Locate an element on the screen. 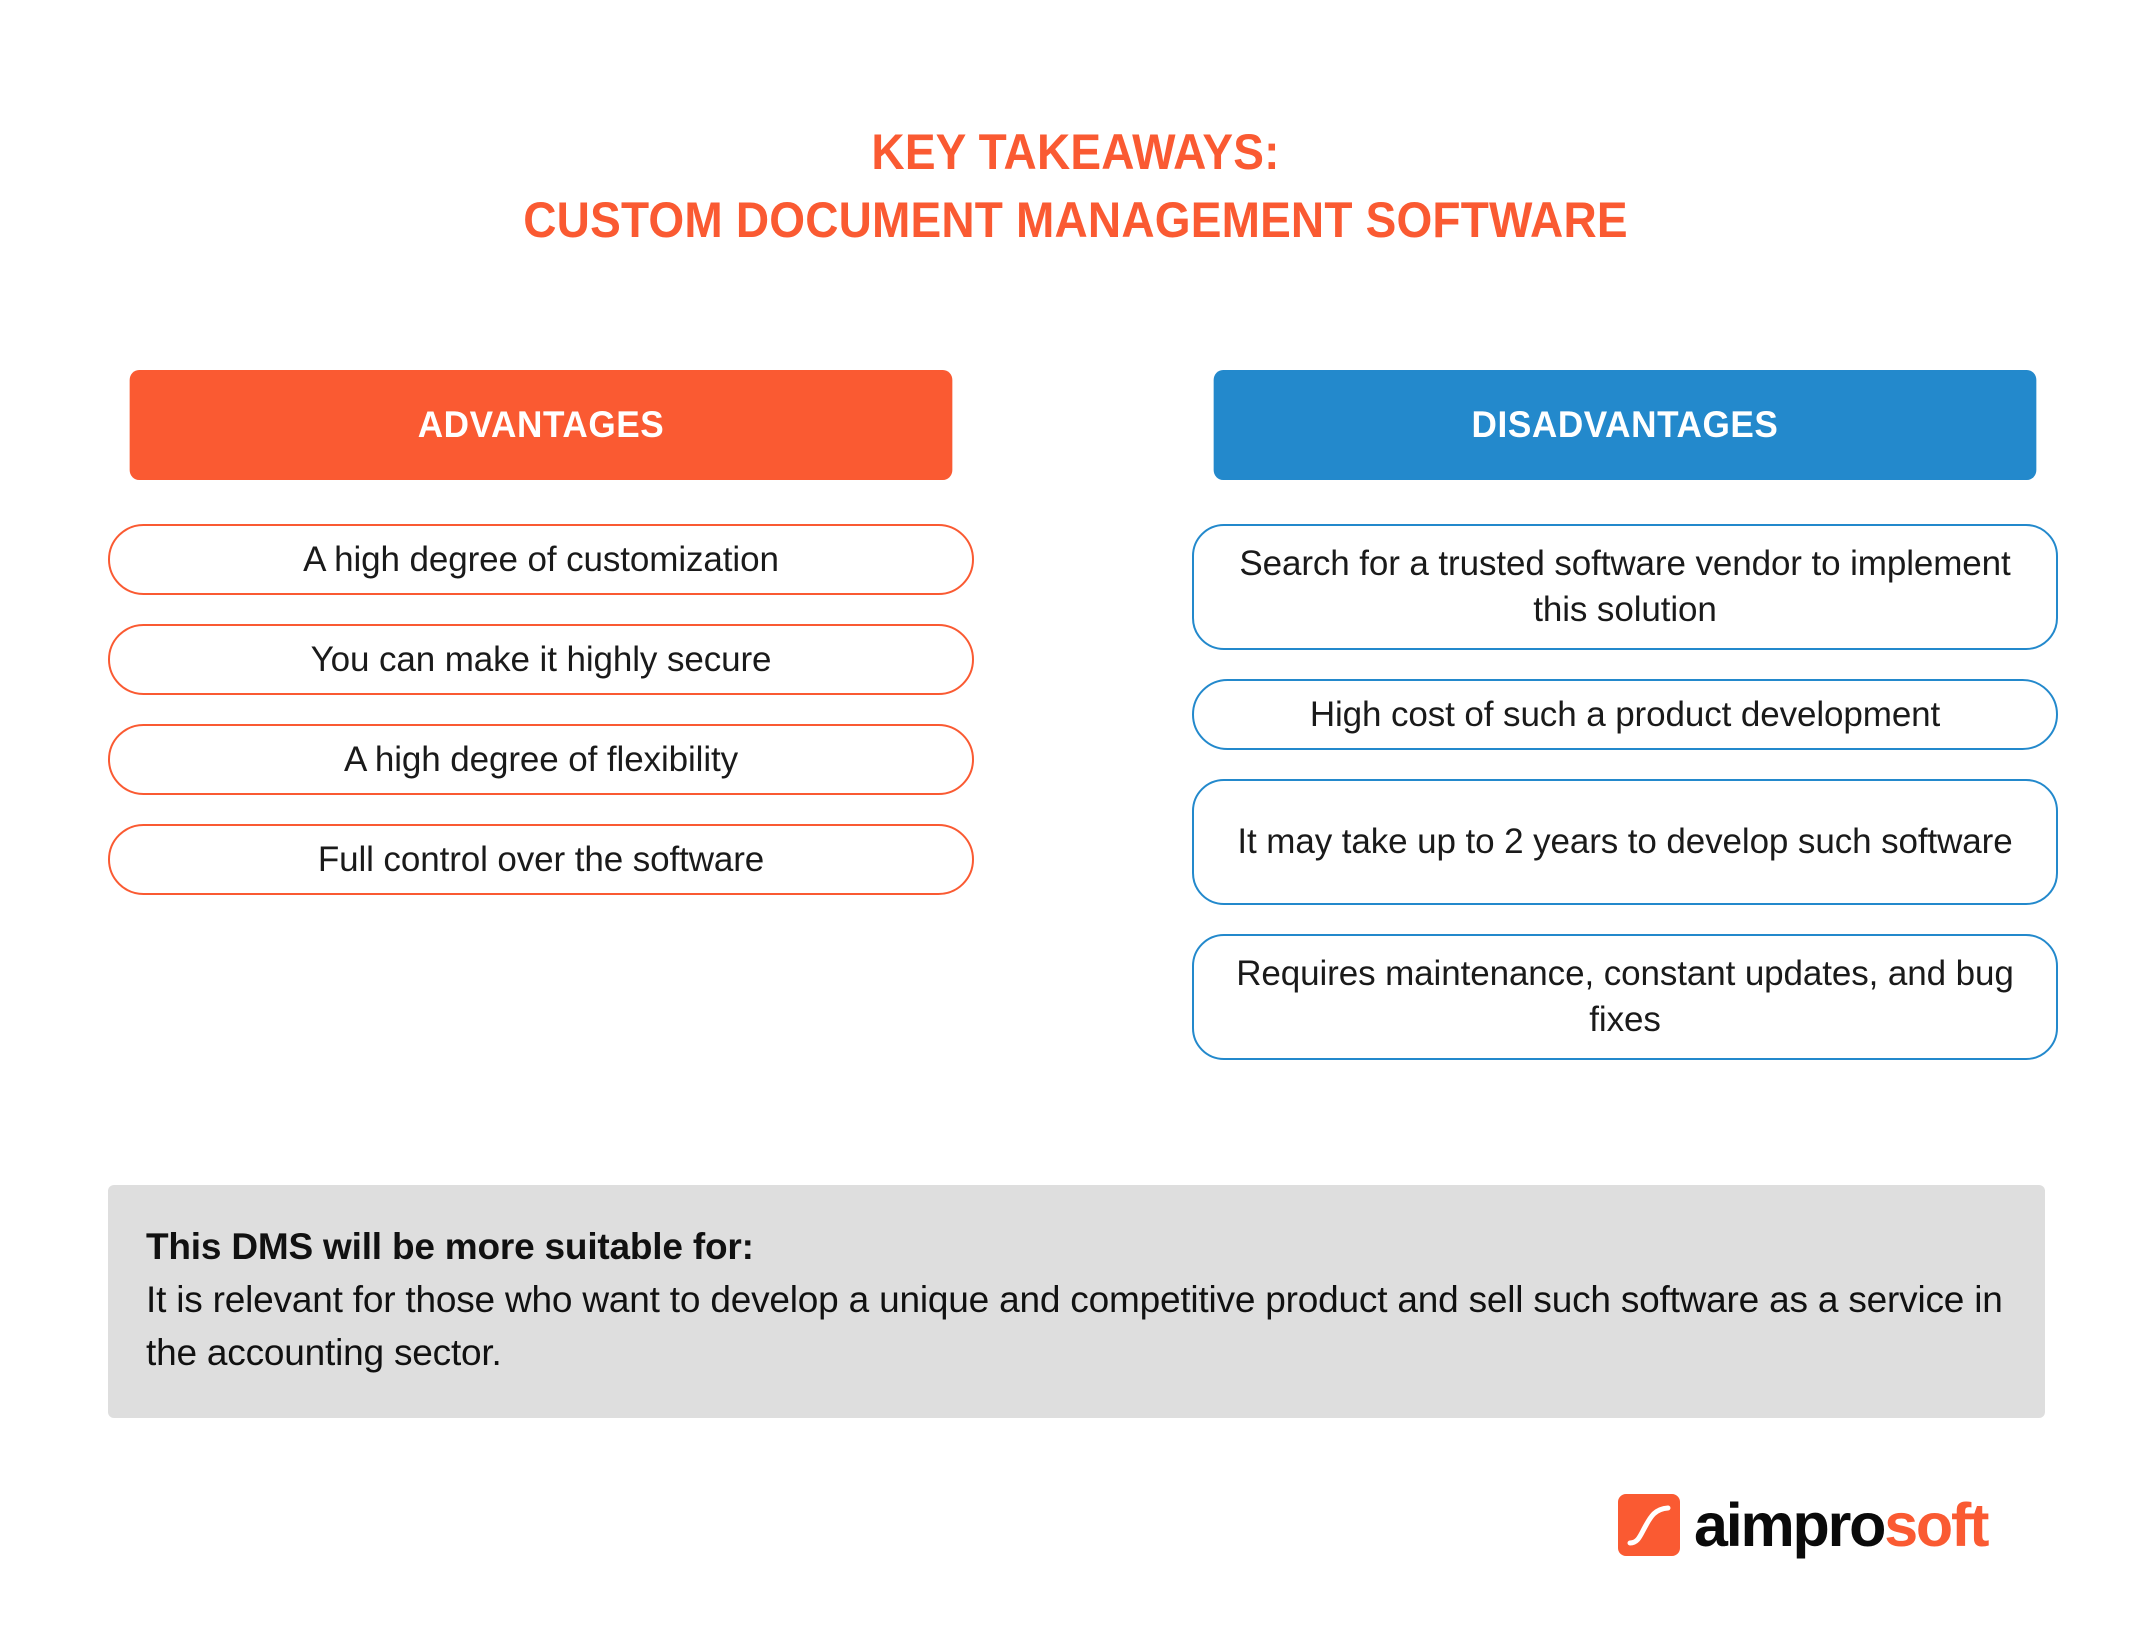 This screenshot has width=2151, height=1652. logo-text-dark: aimpro is located at coordinates (1790, 1525).